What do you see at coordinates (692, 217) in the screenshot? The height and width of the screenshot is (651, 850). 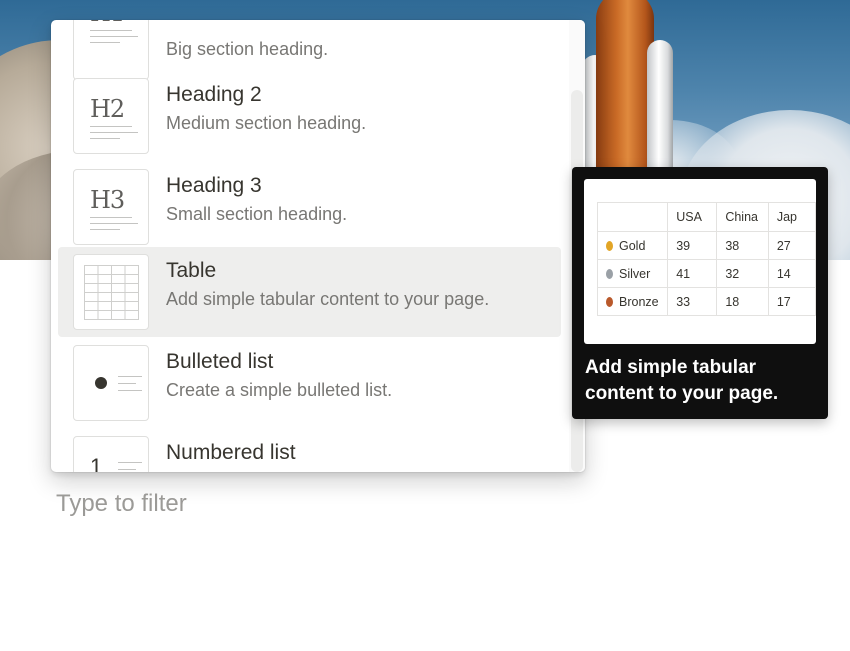 I see `preview-table-cell: USA` at bounding box center [692, 217].